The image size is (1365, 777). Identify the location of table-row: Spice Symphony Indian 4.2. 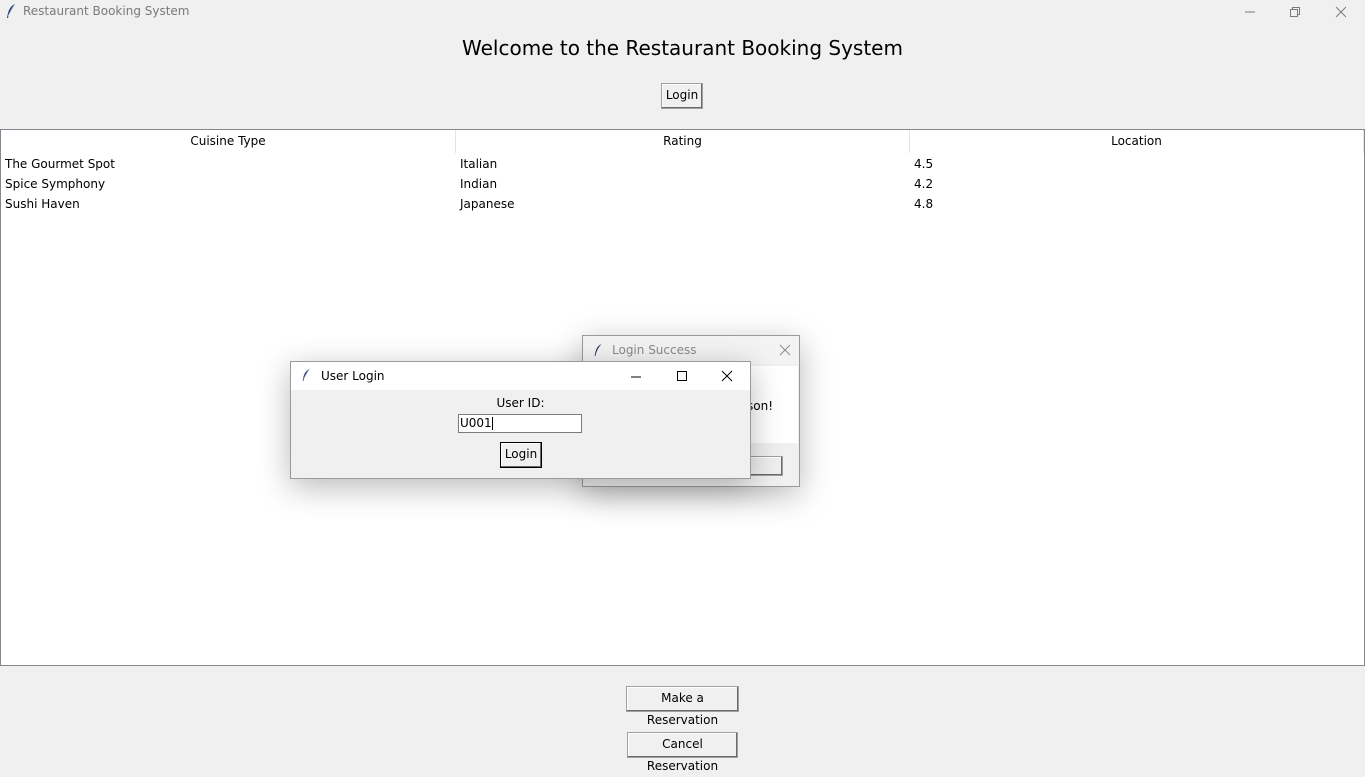
(682, 184).